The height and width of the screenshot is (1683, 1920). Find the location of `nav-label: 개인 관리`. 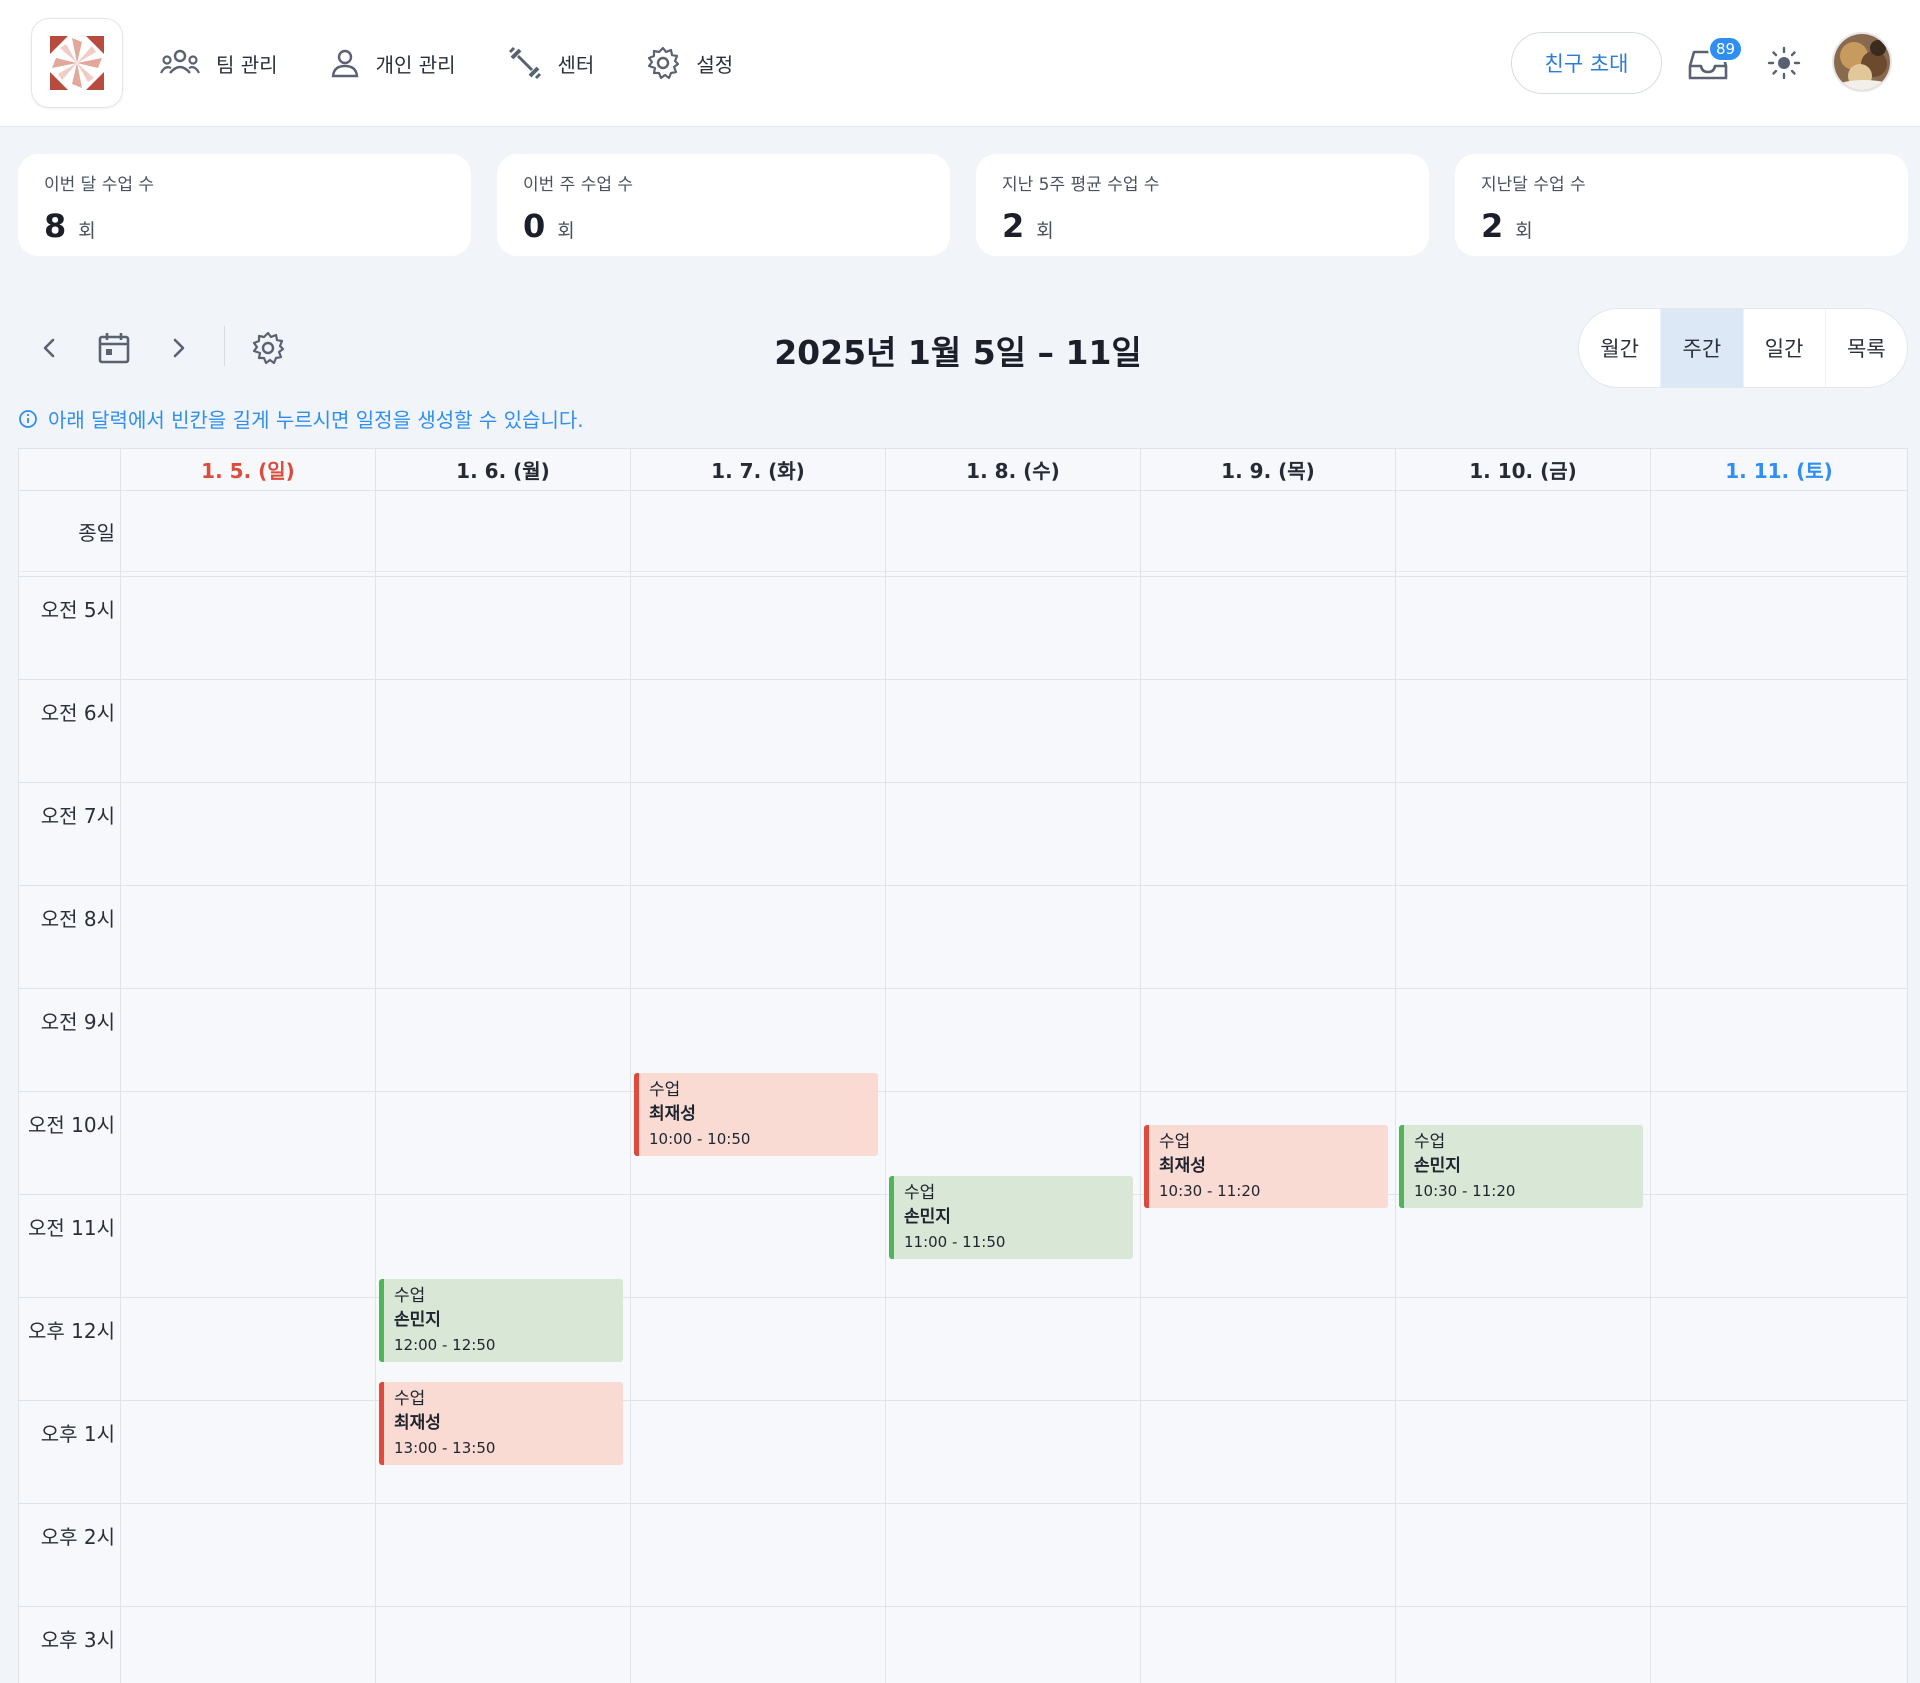

nav-label: 개인 관리 is located at coordinates (415, 64).